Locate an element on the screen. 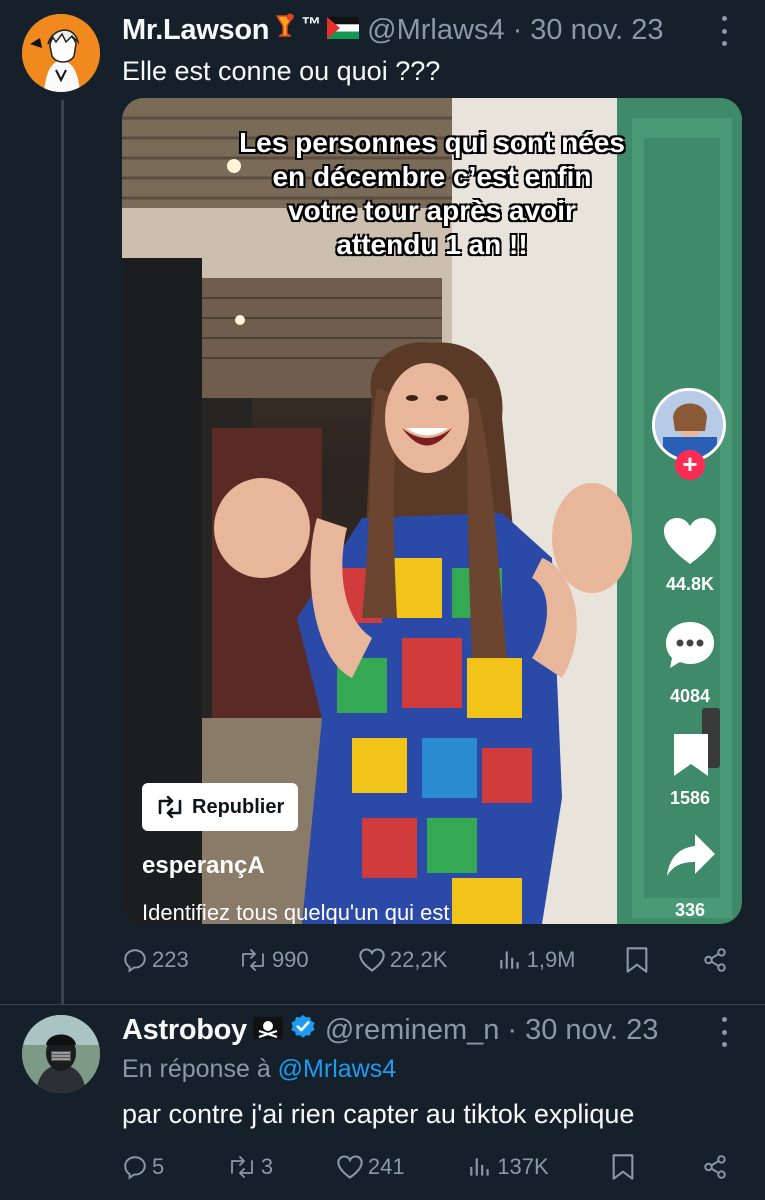 The image size is (765, 1200). tiktok-description: Identifiez tous quelqu'un qui est is located at coordinates (296, 912).